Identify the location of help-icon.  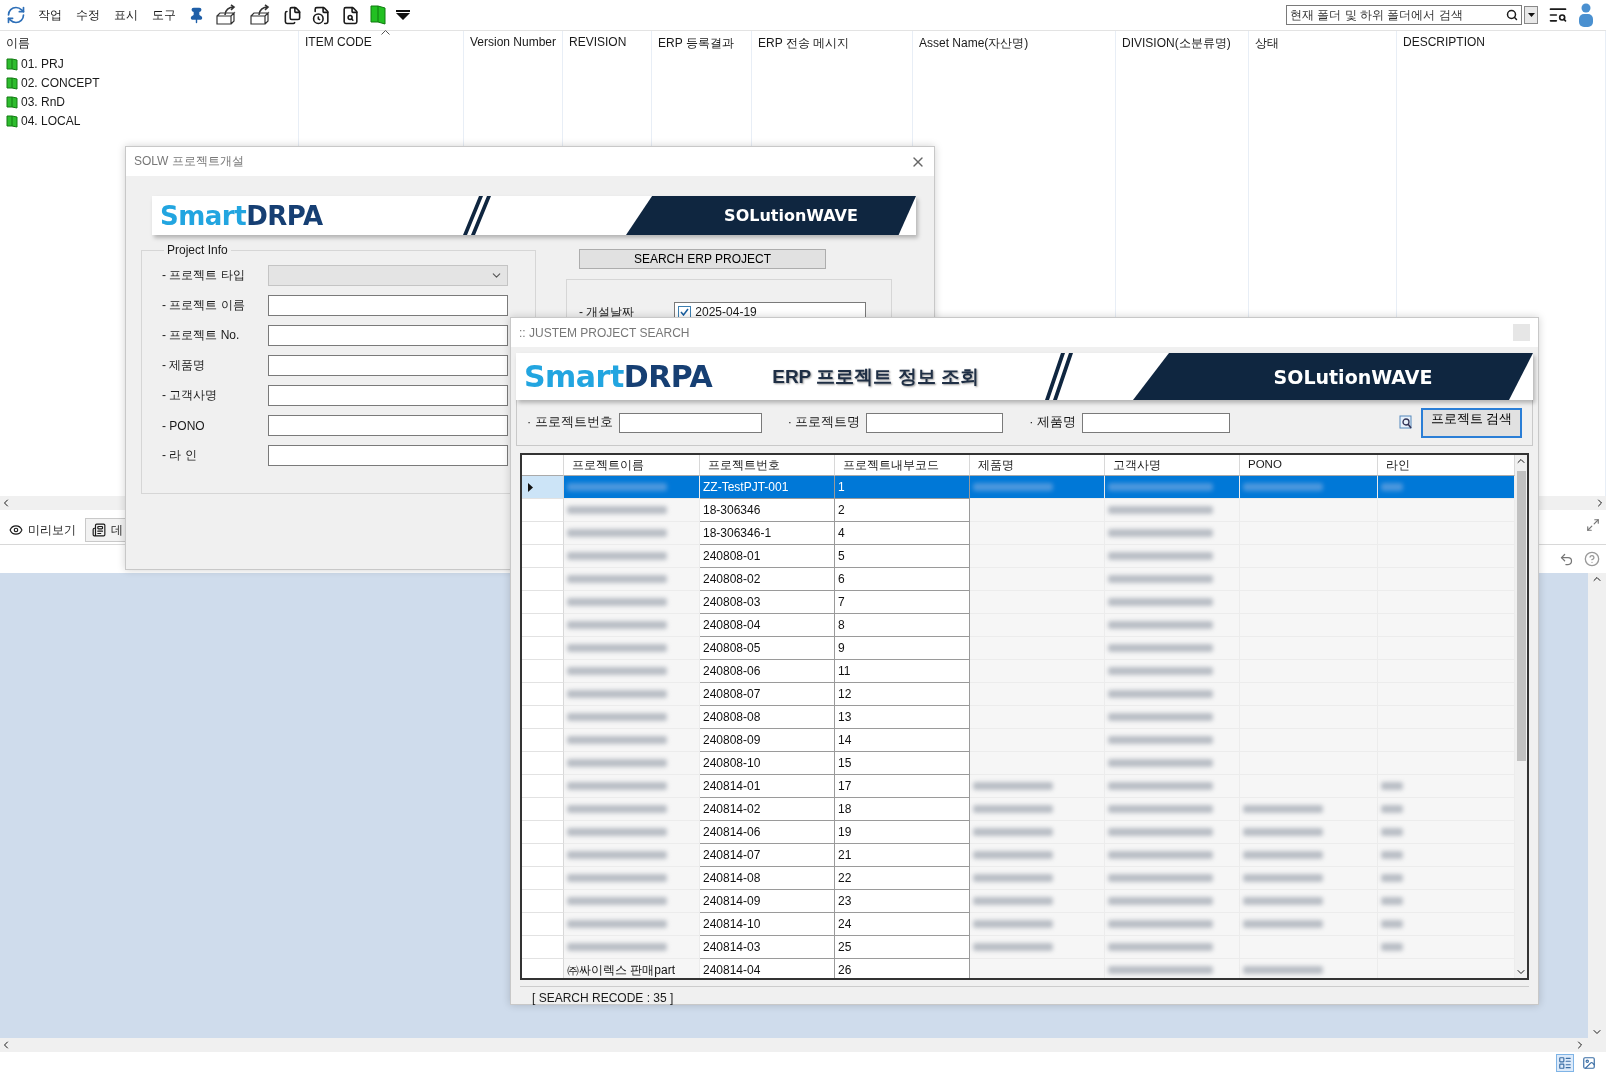
(1592, 559).